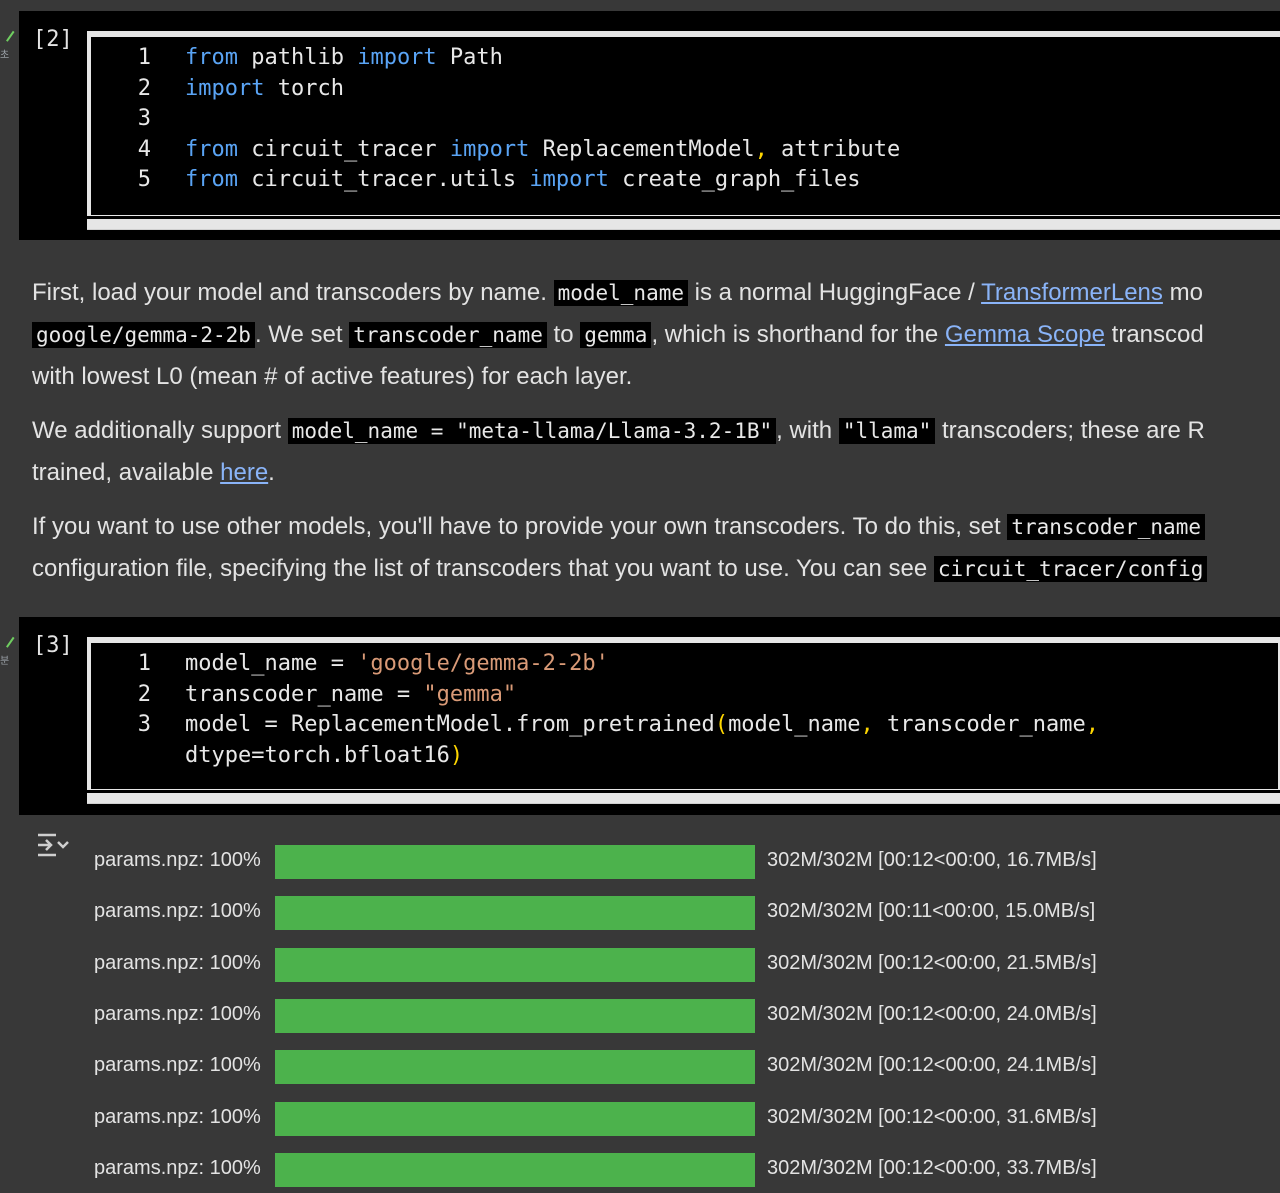  What do you see at coordinates (932, 1167) in the screenshot?
I see `progress-stats: 302M/302M [00:12<00:00, 33.7MB/s]` at bounding box center [932, 1167].